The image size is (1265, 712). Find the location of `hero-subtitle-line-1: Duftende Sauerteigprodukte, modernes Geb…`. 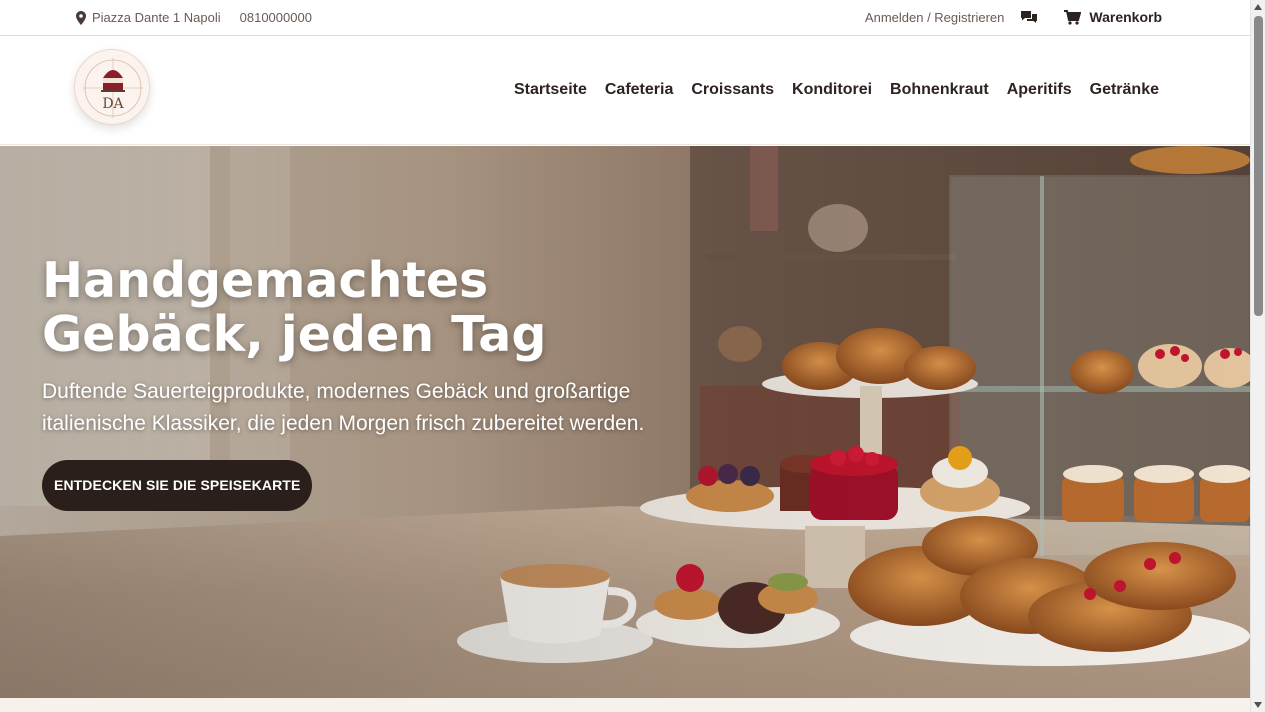

hero-subtitle-line-1: Duftende Sauerteigprodukte, modernes Geb… is located at coordinates (336, 391).